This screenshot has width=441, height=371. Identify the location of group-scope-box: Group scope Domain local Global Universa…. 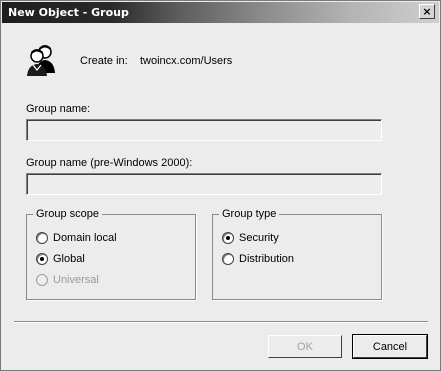
(111, 254).